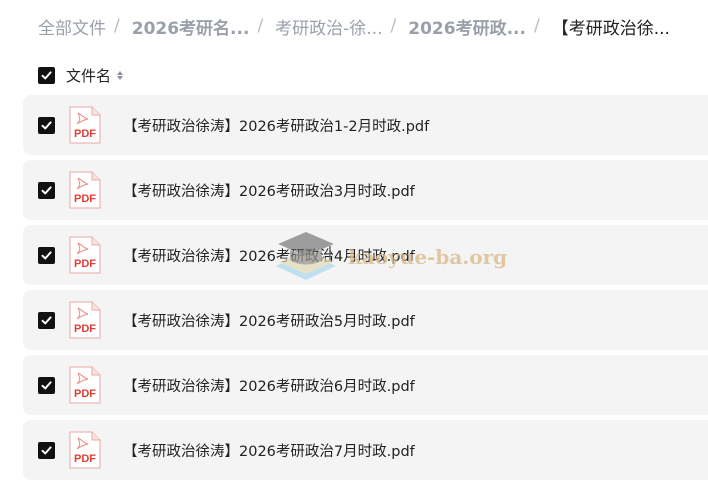 This screenshot has height=484, width=708. Describe the element at coordinates (269, 385) in the screenshot. I see `file-name: 【考研政治徐涛】2026考研政治6月时政.pdf` at that location.